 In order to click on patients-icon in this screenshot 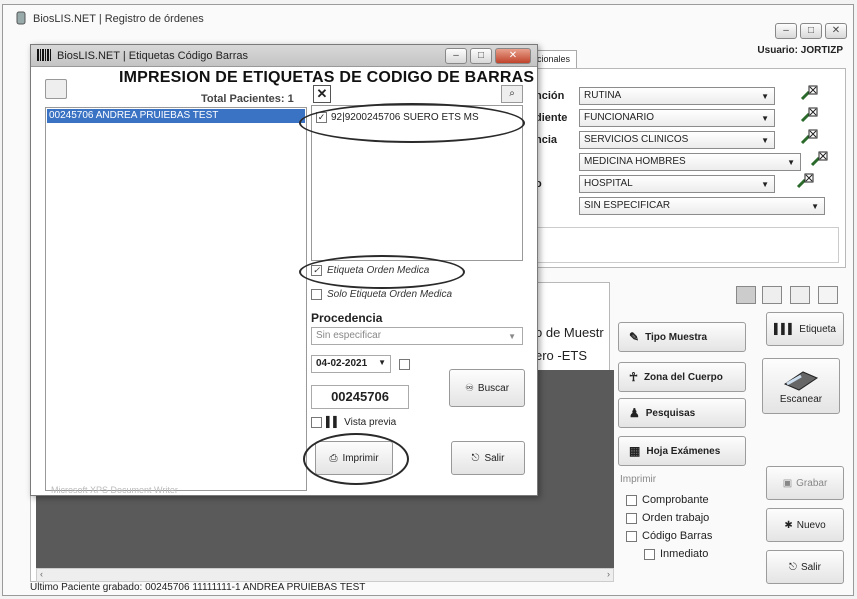, I will do `click(746, 295)`.